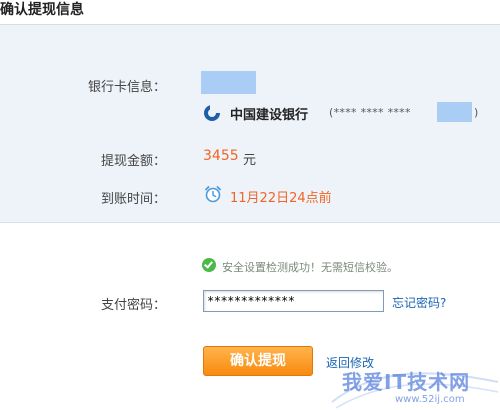 The height and width of the screenshot is (410, 500). Describe the element at coordinates (212, 113) in the screenshot. I see `bank-logo-icon` at that location.